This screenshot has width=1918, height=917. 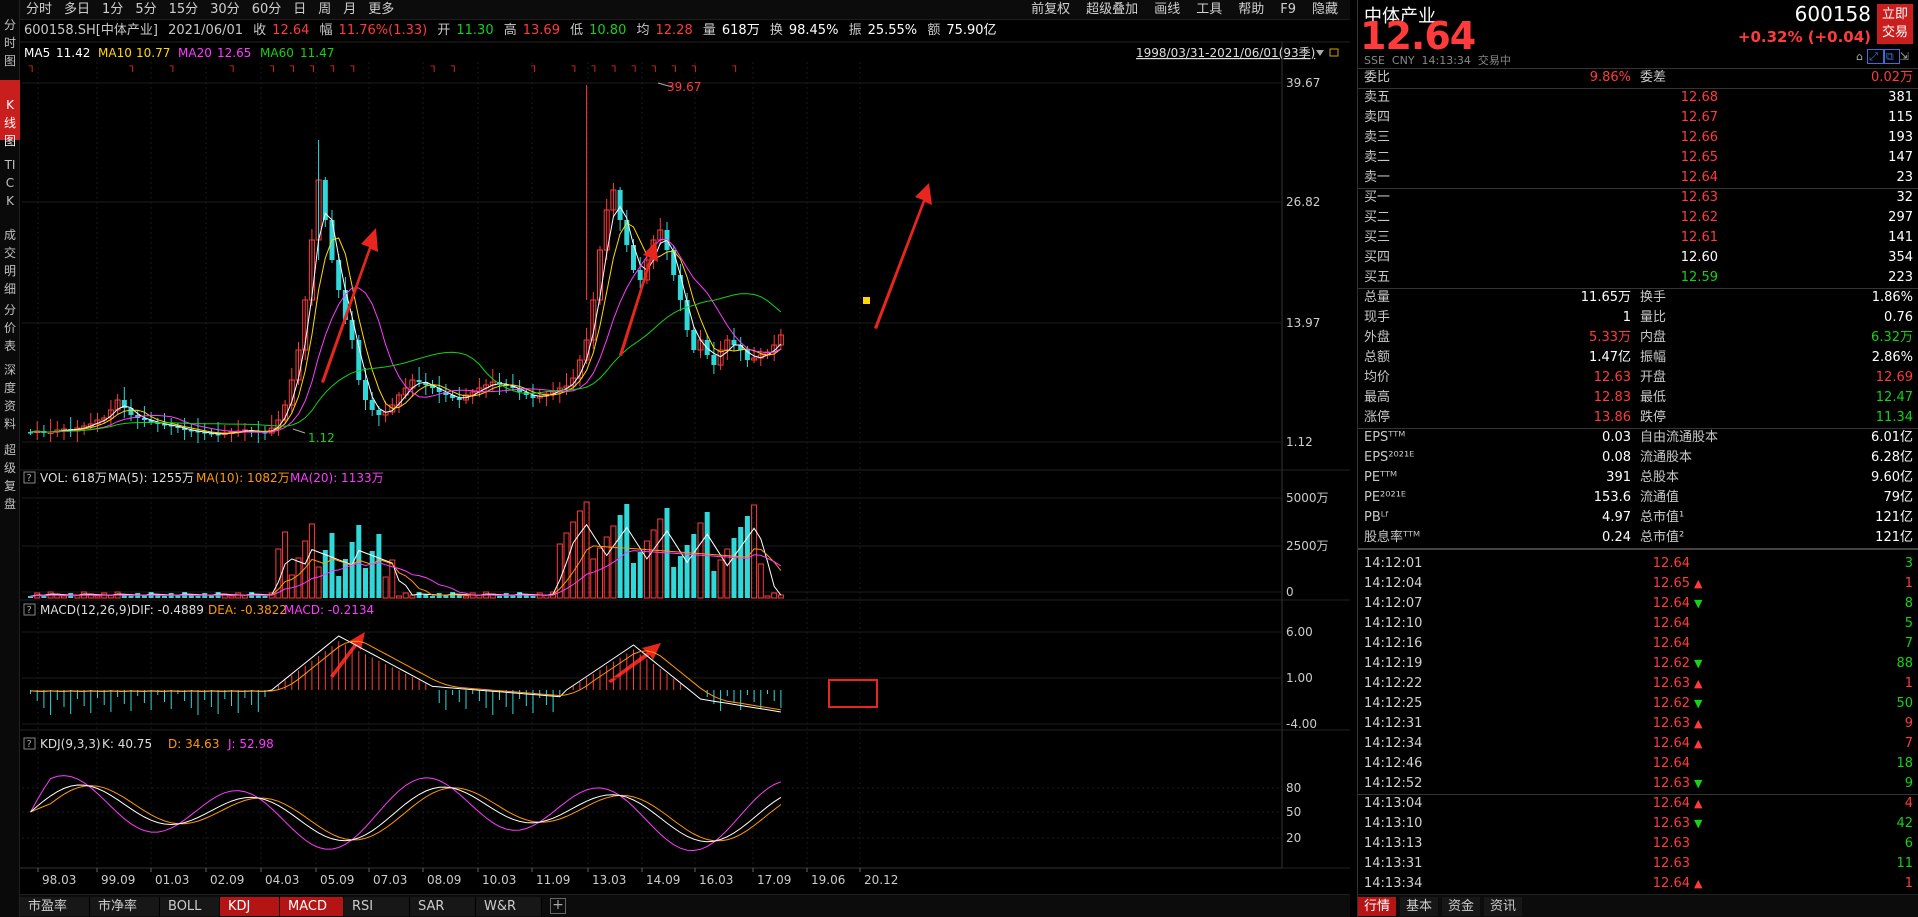 What do you see at coordinates (10, 114) in the screenshot?
I see `nav-1: K线图` at bounding box center [10, 114].